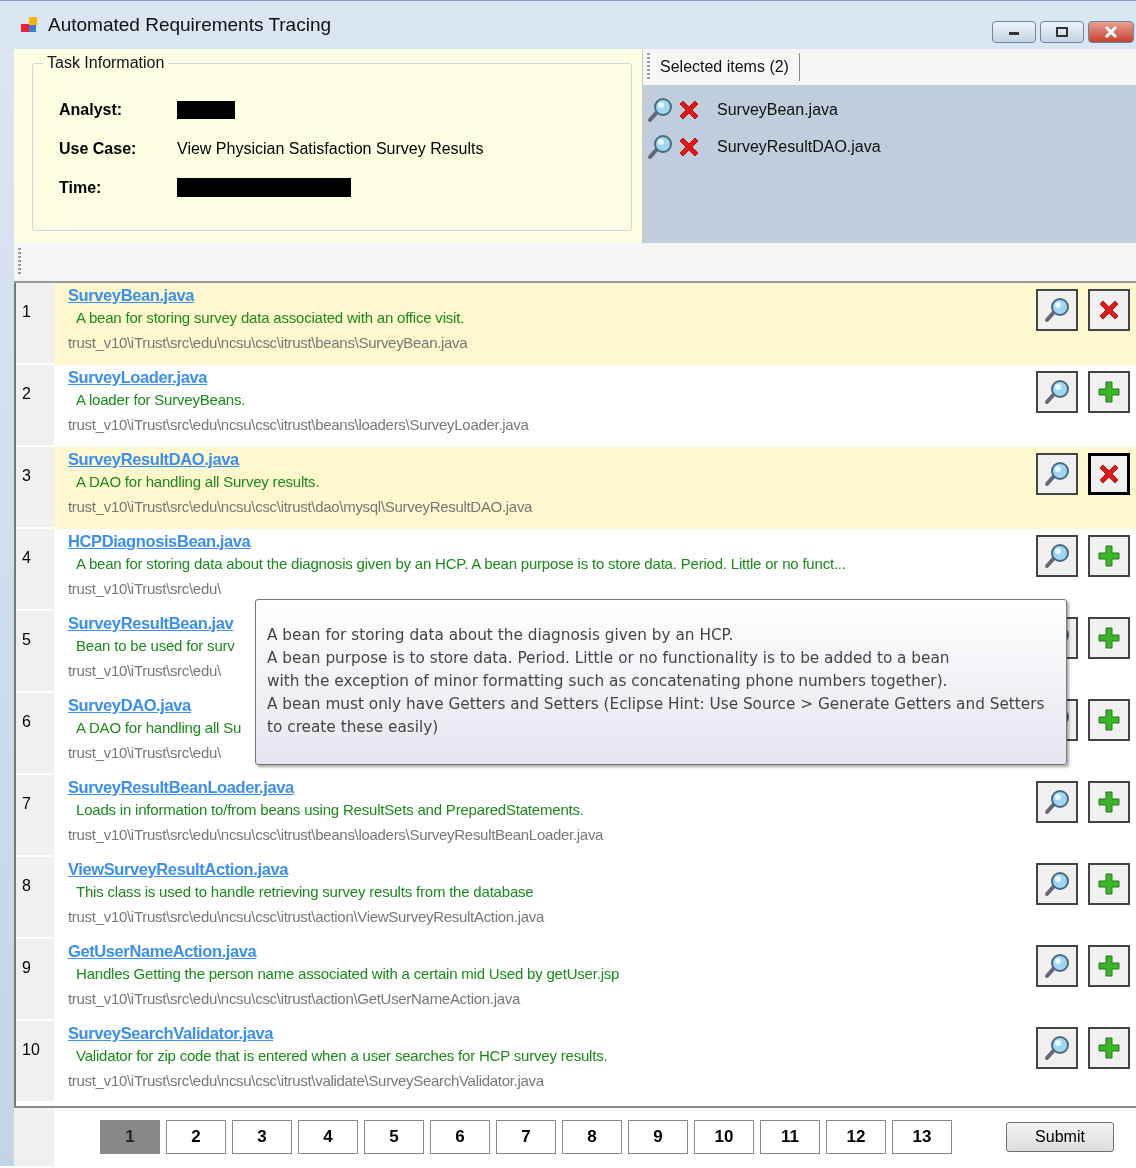 This screenshot has width=1136, height=1168. I want to click on file-description: Validator for zip code that is entered when a user searches for HCP survey results., so click(342, 1055).